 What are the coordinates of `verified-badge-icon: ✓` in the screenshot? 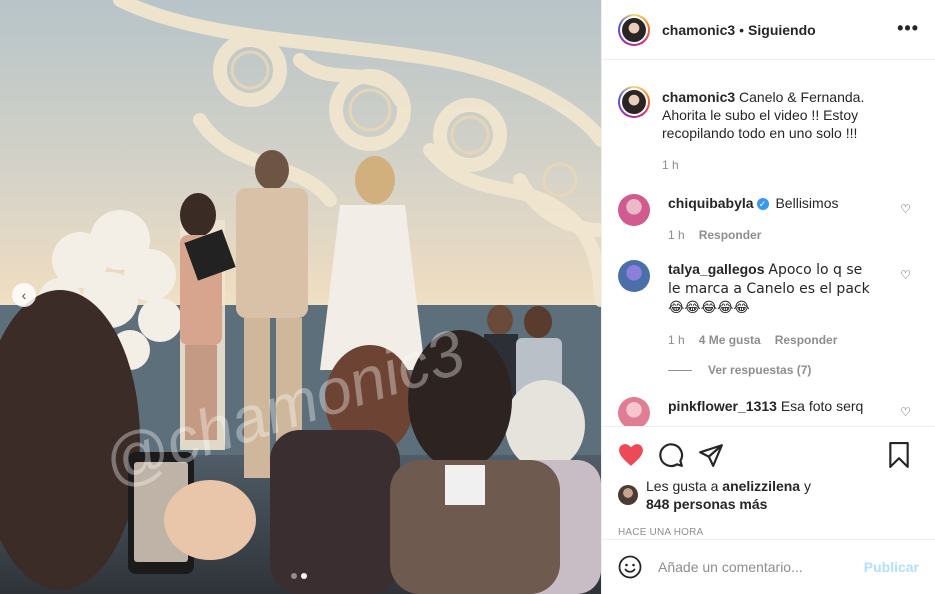 It's located at (762, 204).